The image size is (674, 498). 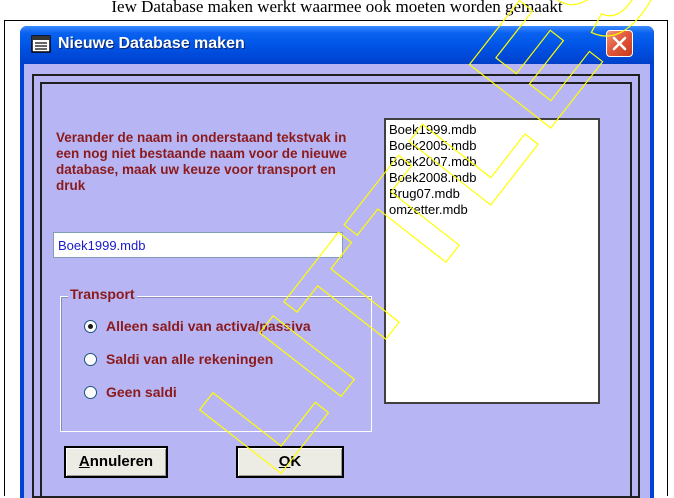 I want to click on radio-label: Geen saldi, so click(x=141, y=392).